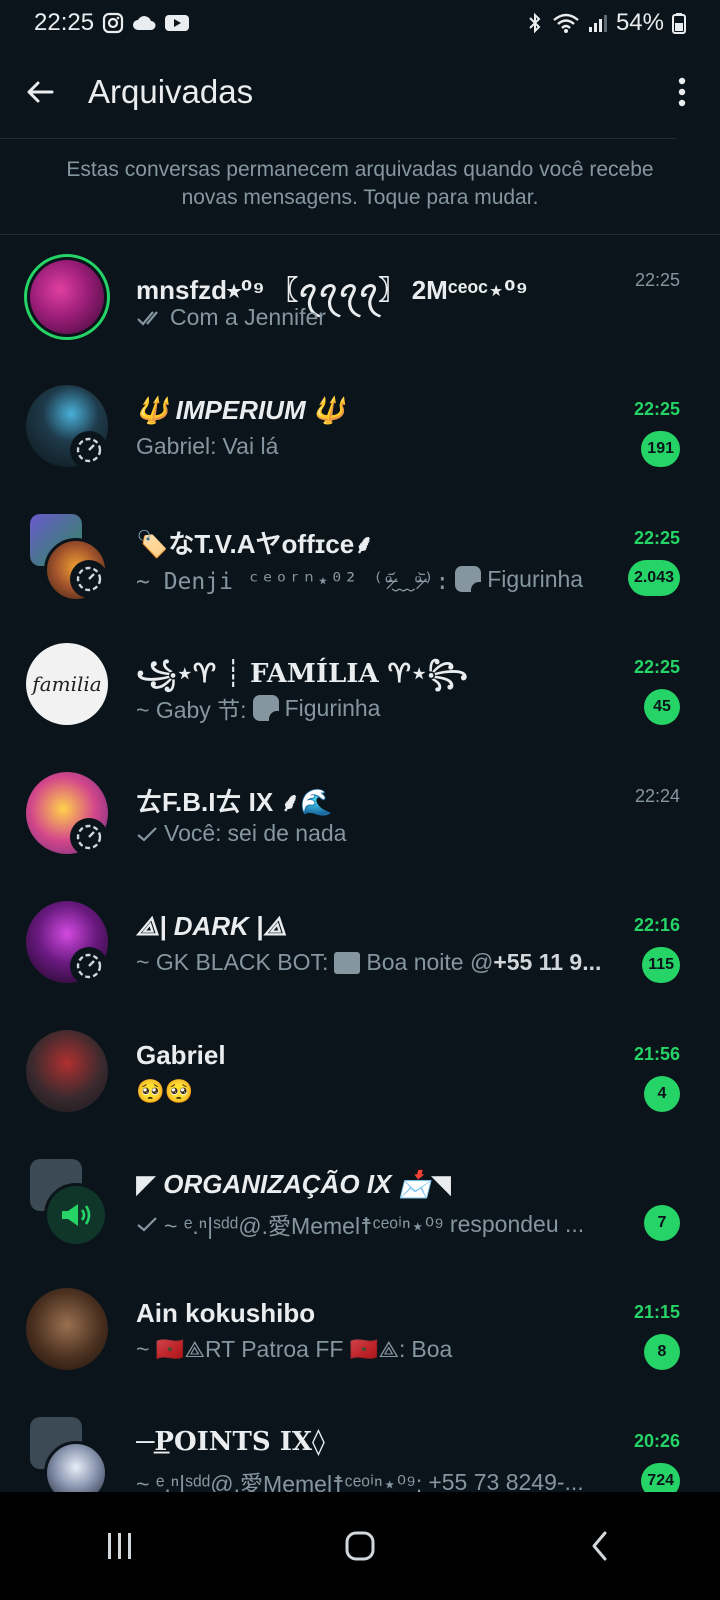 Image resolution: width=720 pixels, height=1600 pixels. I want to click on chat-preview-text: Vai lá, so click(250, 446).